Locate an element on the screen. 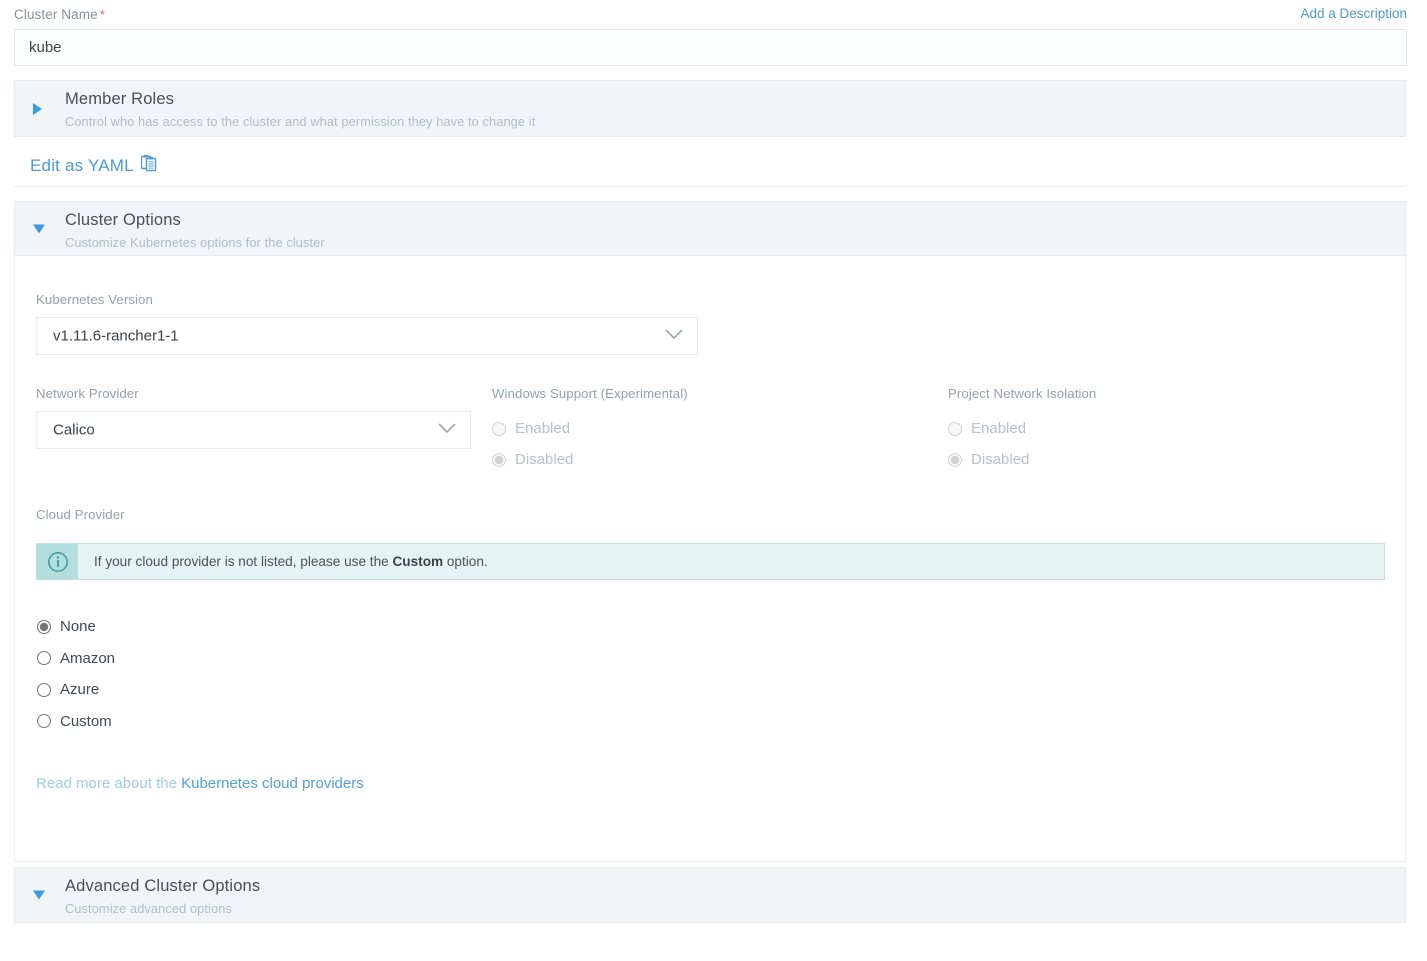 The width and height of the screenshot is (1427, 961). cloud-provider-radio-group: None Amazon Azure Custom is located at coordinates (76, 674).